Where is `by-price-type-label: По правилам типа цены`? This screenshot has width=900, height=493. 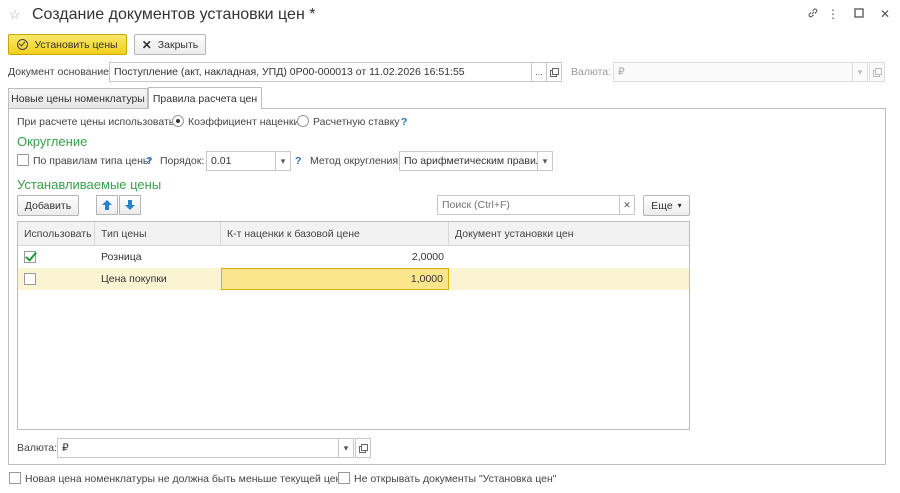 by-price-type-label: По правилам типа цены is located at coordinates (92, 161).